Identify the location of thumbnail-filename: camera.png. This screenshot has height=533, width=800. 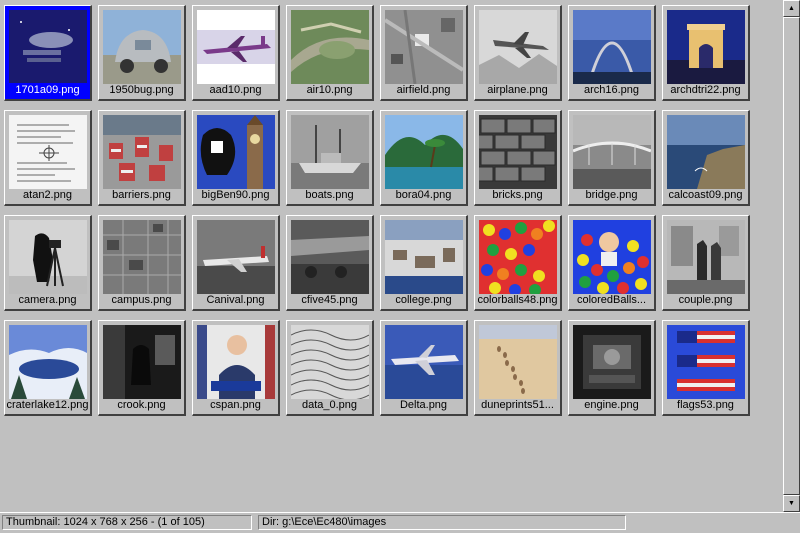
(47, 300).